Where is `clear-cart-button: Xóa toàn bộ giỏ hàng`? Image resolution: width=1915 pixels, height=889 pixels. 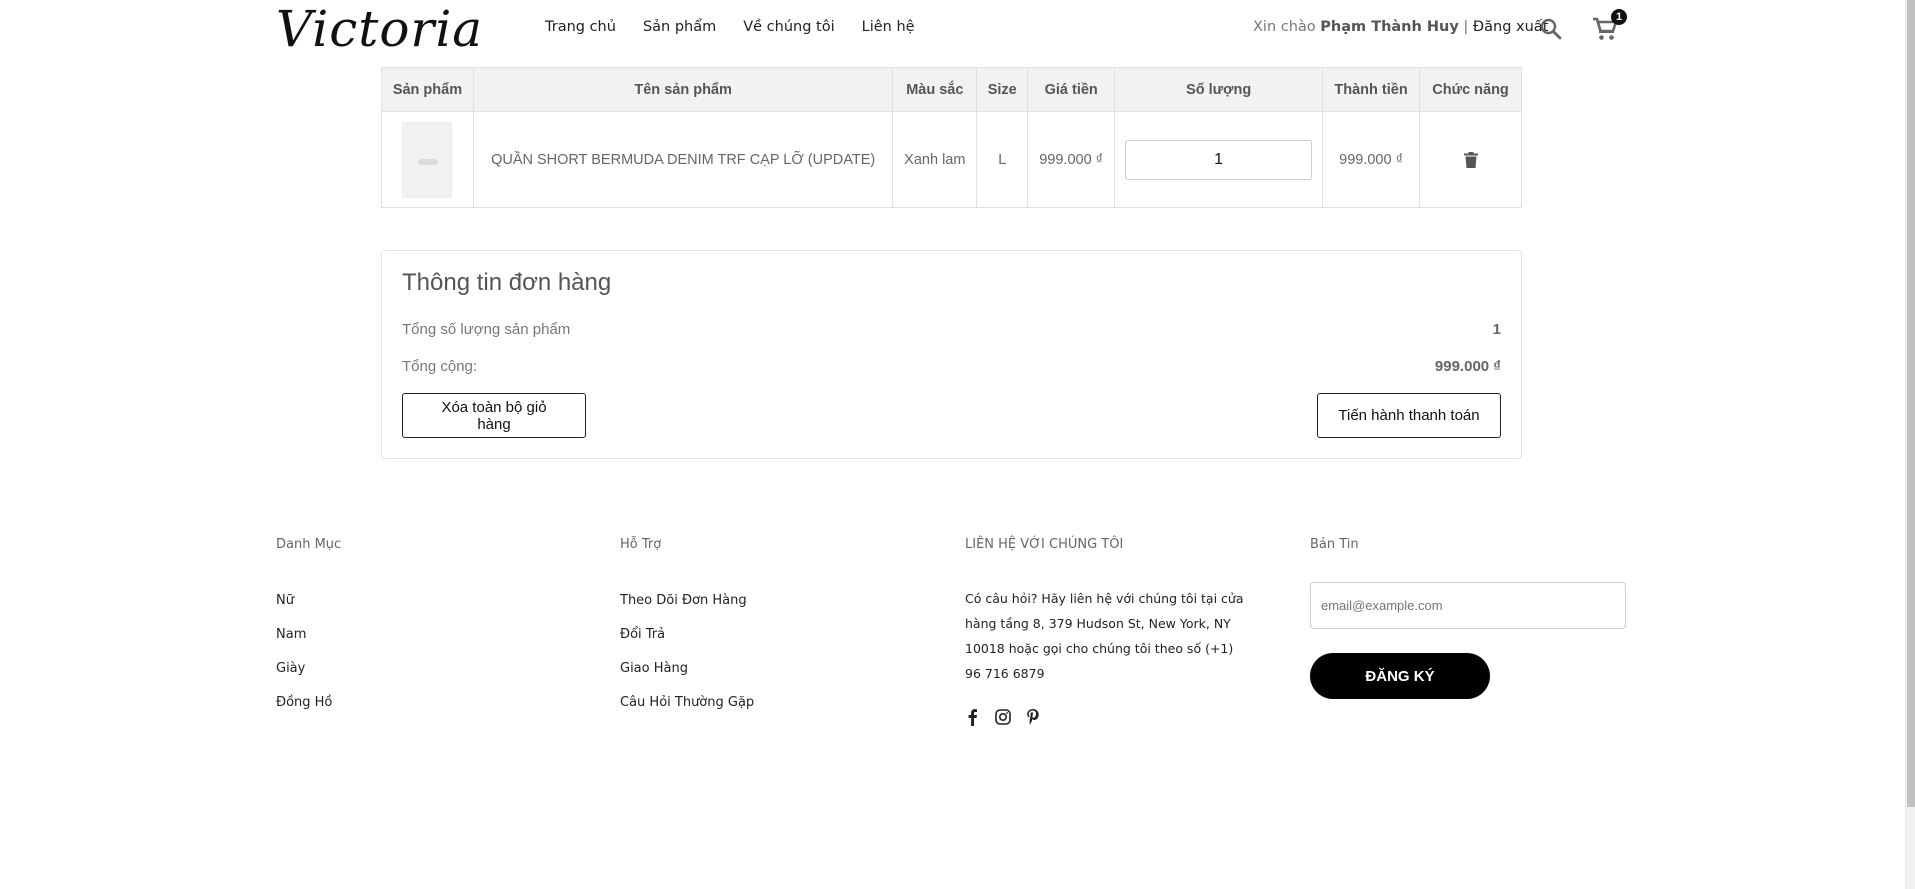 clear-cart-button: Xóa toàn bộ giỏ hàng is located at coordinates (494, 415).